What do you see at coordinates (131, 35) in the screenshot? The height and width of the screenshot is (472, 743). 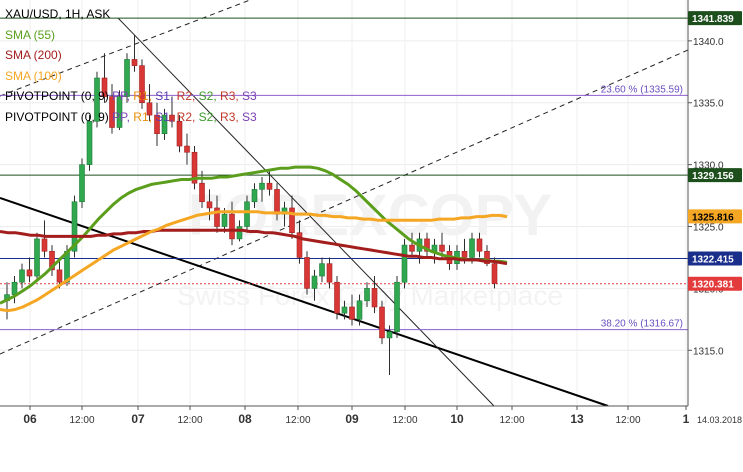 I see `legend-entry: SMA (55)` at bounding box center [131, 35].